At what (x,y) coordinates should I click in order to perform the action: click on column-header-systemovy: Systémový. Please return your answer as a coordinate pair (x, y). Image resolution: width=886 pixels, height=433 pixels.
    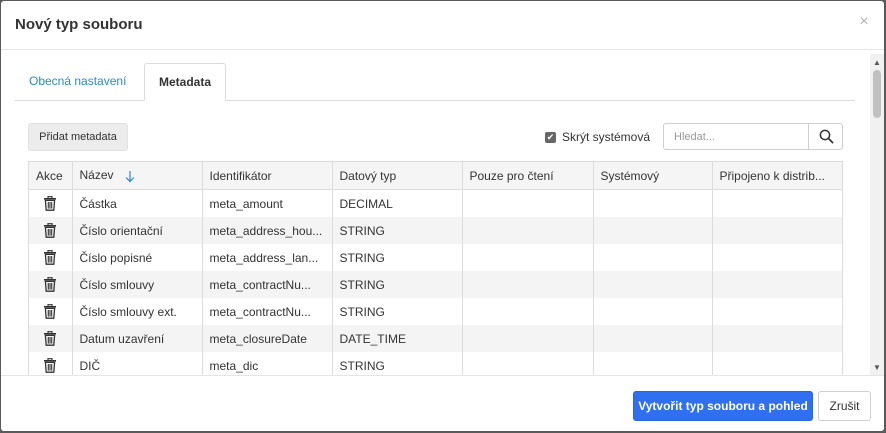
    Looking at the image, I should click on (653, 176).